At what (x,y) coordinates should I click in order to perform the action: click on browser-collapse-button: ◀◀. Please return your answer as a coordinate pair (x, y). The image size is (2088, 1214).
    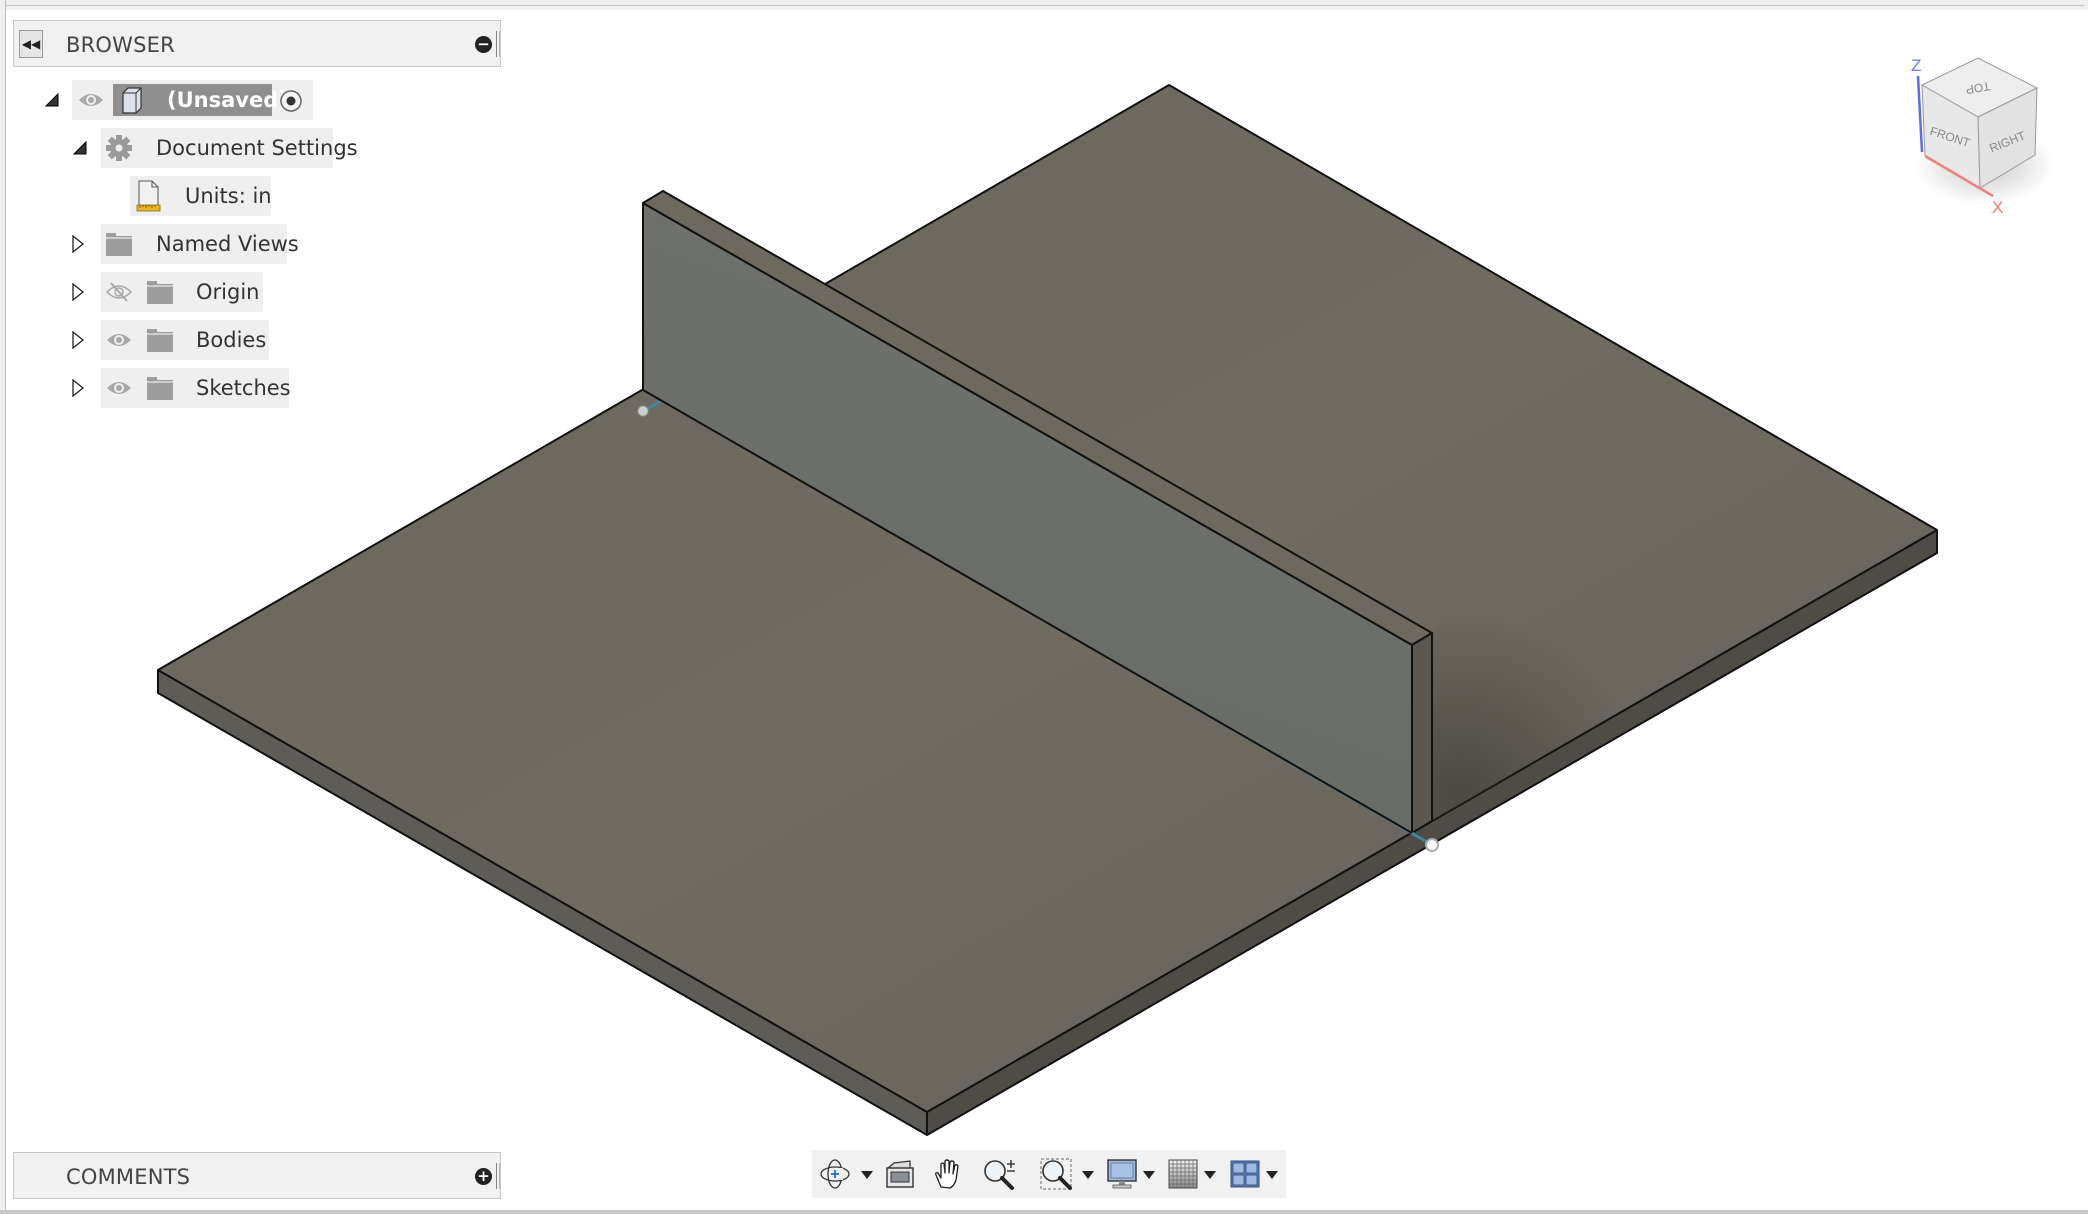
    Looking at the image, I should click on (31, 44).